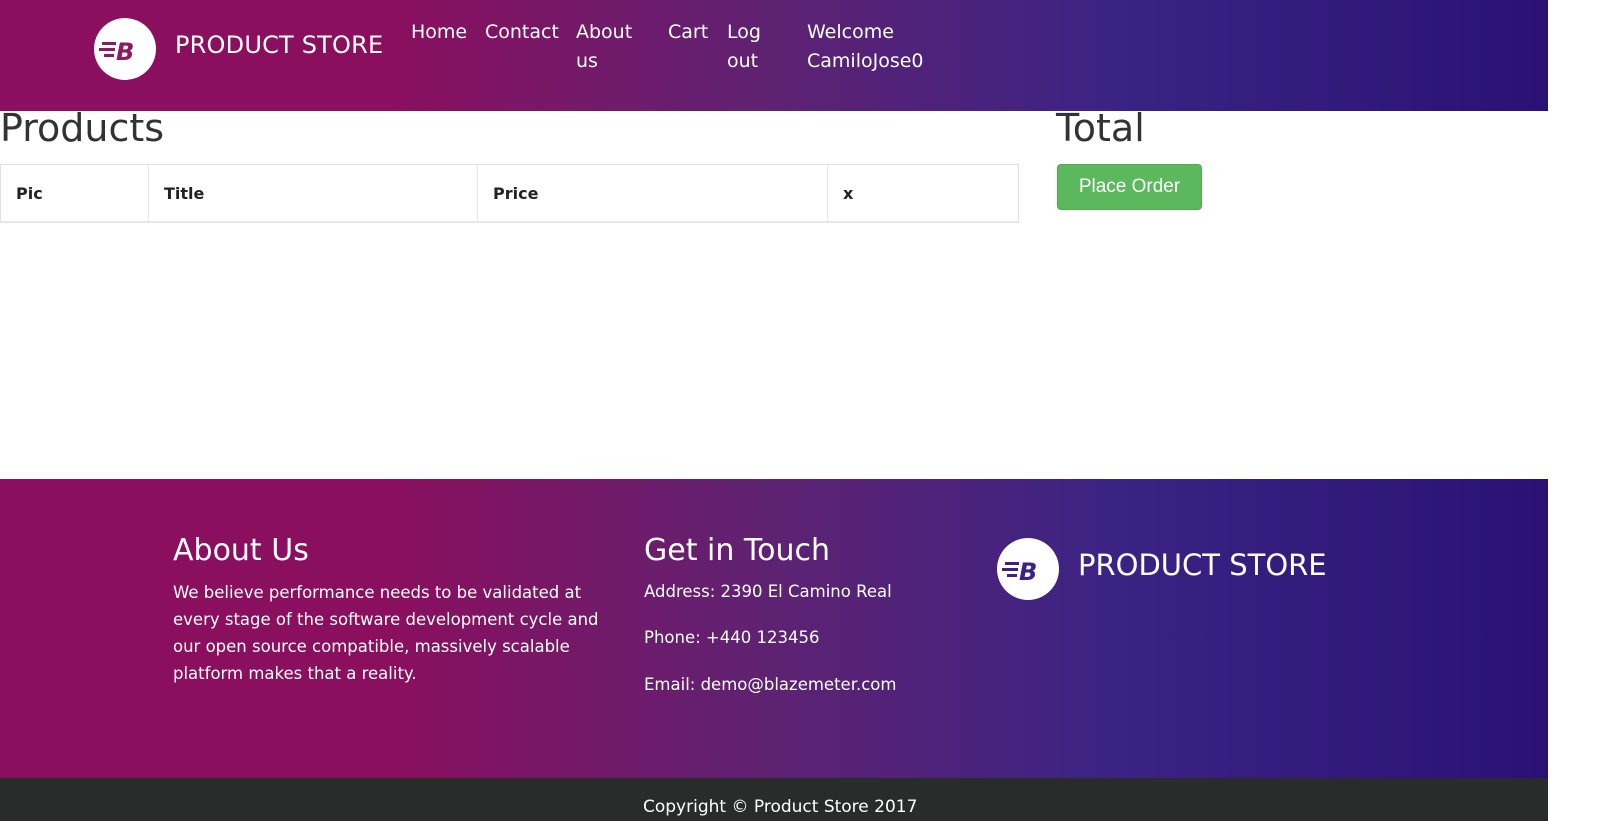 The height and width of the screenshot is (821, 1600). I want to click on nav-link-home: Home, so click(439, 32).